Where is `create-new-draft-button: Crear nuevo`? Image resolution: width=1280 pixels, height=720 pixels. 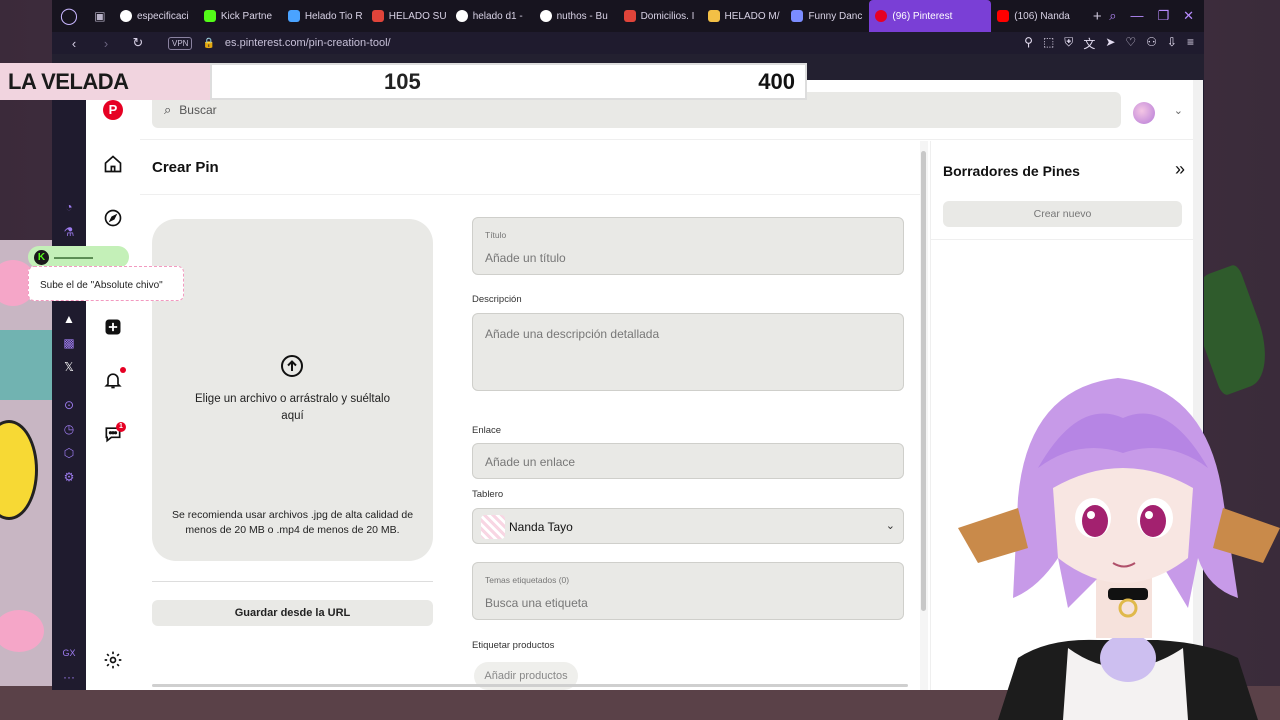 create-new-draft-button: Crear nuevo is located at coordinates (1062, 214).